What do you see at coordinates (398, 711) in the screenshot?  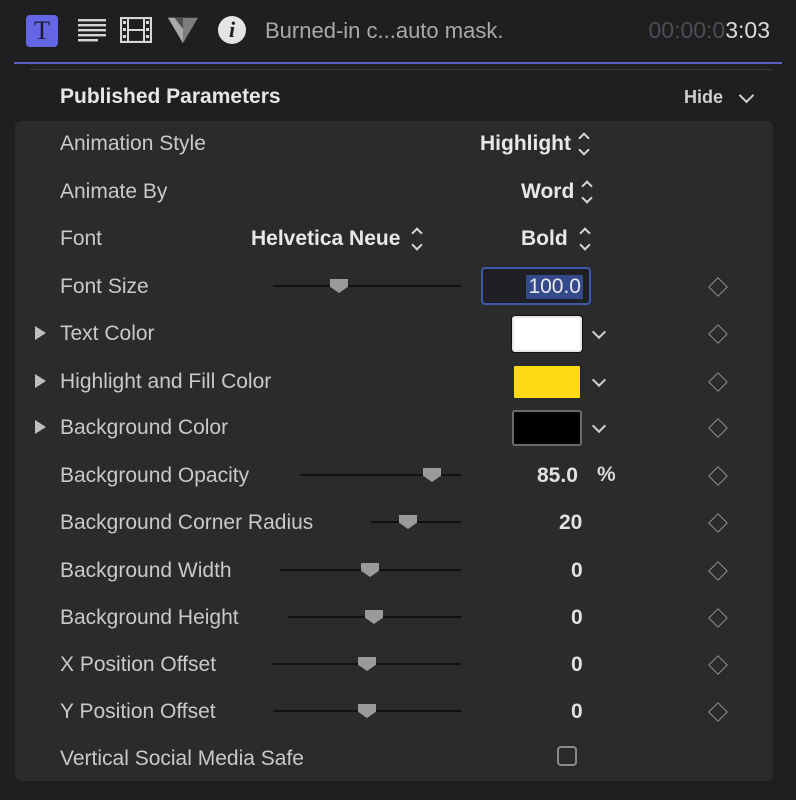 I see `row-y-position-offset: Y Position Offset 0` at bounding box center [398, 711].